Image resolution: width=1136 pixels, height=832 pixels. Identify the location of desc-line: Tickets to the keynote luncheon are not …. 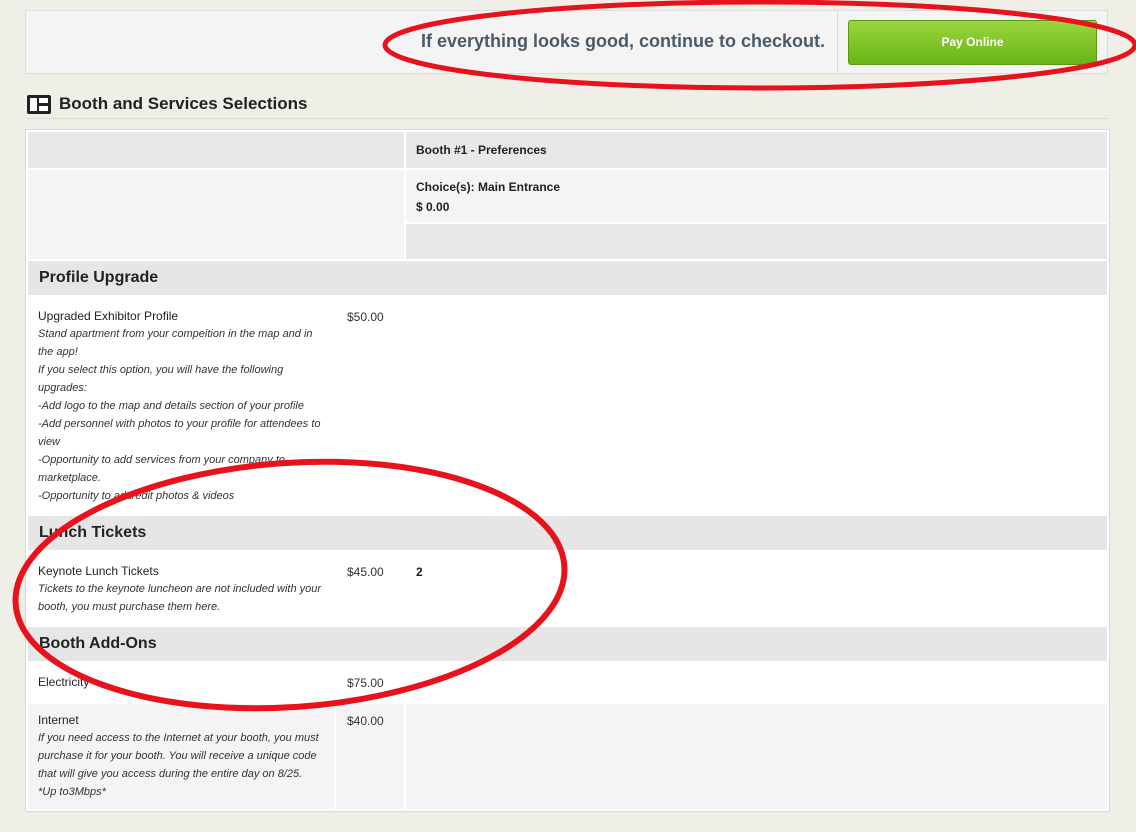
(180, 589).